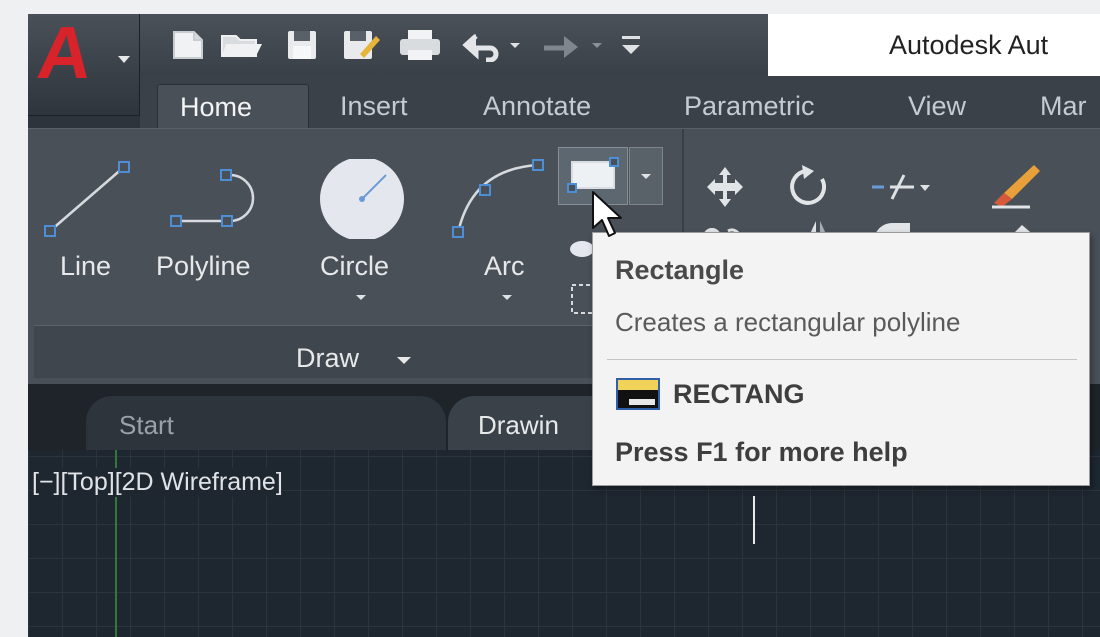 This screenshot has width=1100, height=637. What do you see at coordinates (504, 266) in the screenshot?
I see `arc-label: Arc` at bounding box center [504, 266].